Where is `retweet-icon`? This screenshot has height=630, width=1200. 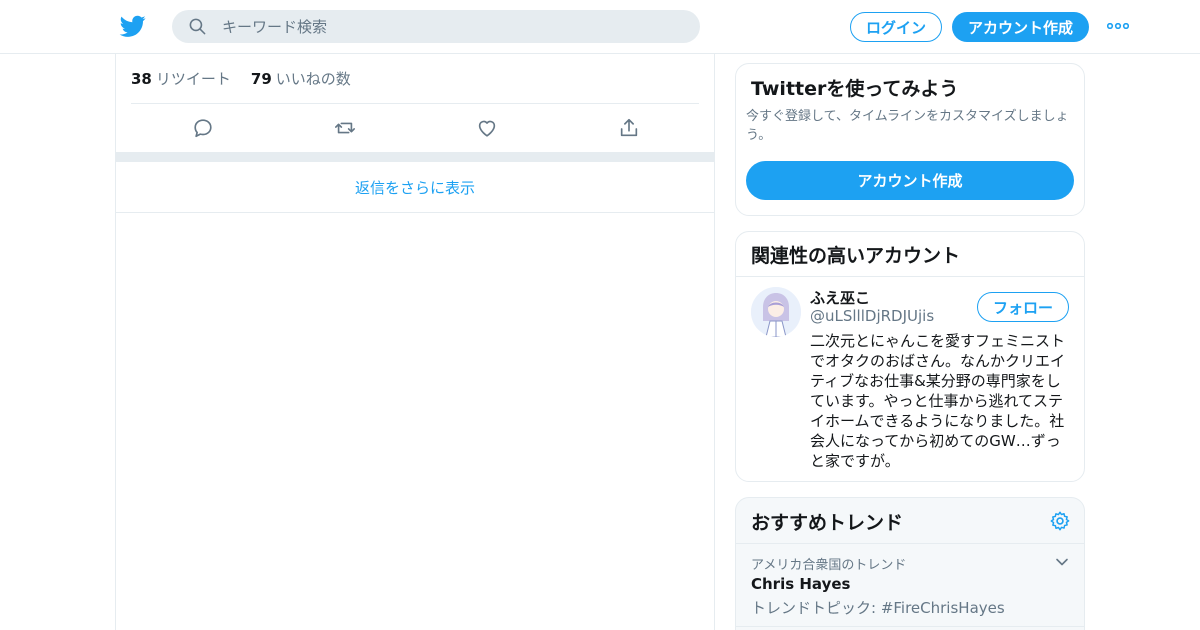
retweet-icon is located at coordinates (345, 128).